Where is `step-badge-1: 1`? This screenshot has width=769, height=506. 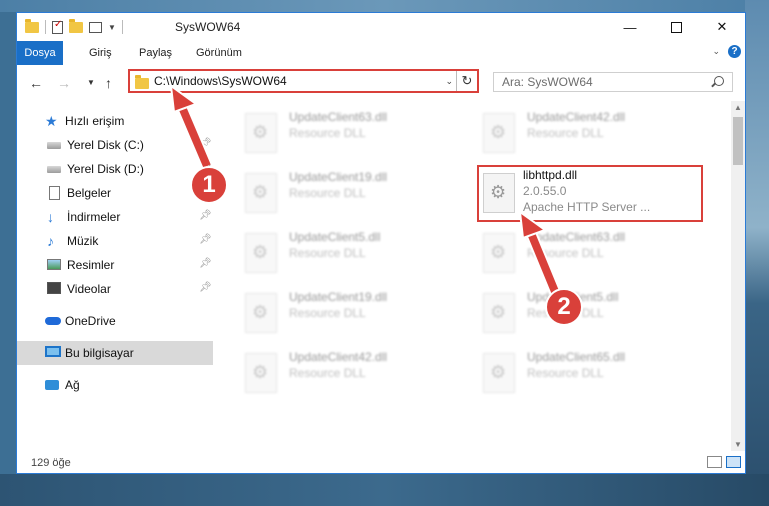 step-badge-1: 1 is located at coordinates (209, 185).